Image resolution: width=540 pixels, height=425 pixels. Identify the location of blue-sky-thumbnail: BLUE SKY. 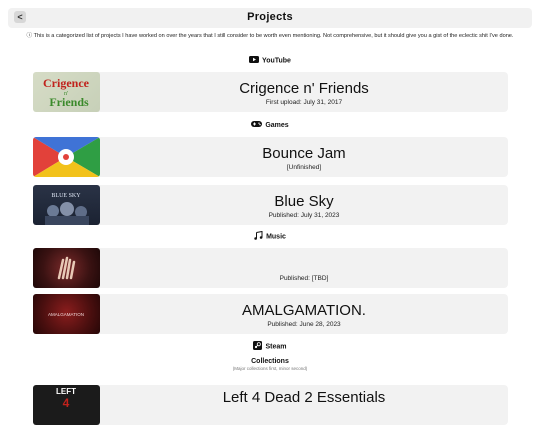
(66, 205).